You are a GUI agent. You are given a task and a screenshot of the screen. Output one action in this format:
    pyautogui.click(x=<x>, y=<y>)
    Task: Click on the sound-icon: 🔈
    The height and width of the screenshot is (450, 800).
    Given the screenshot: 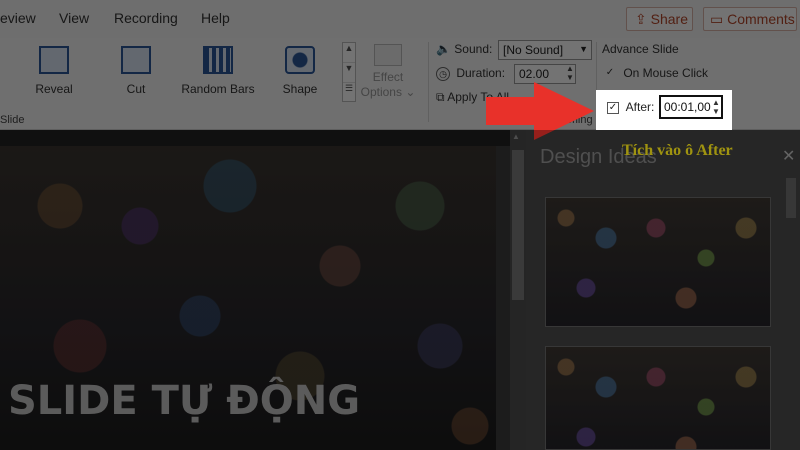 What is the action you would take?
    pyautogui.click(x=443, y=49)
    